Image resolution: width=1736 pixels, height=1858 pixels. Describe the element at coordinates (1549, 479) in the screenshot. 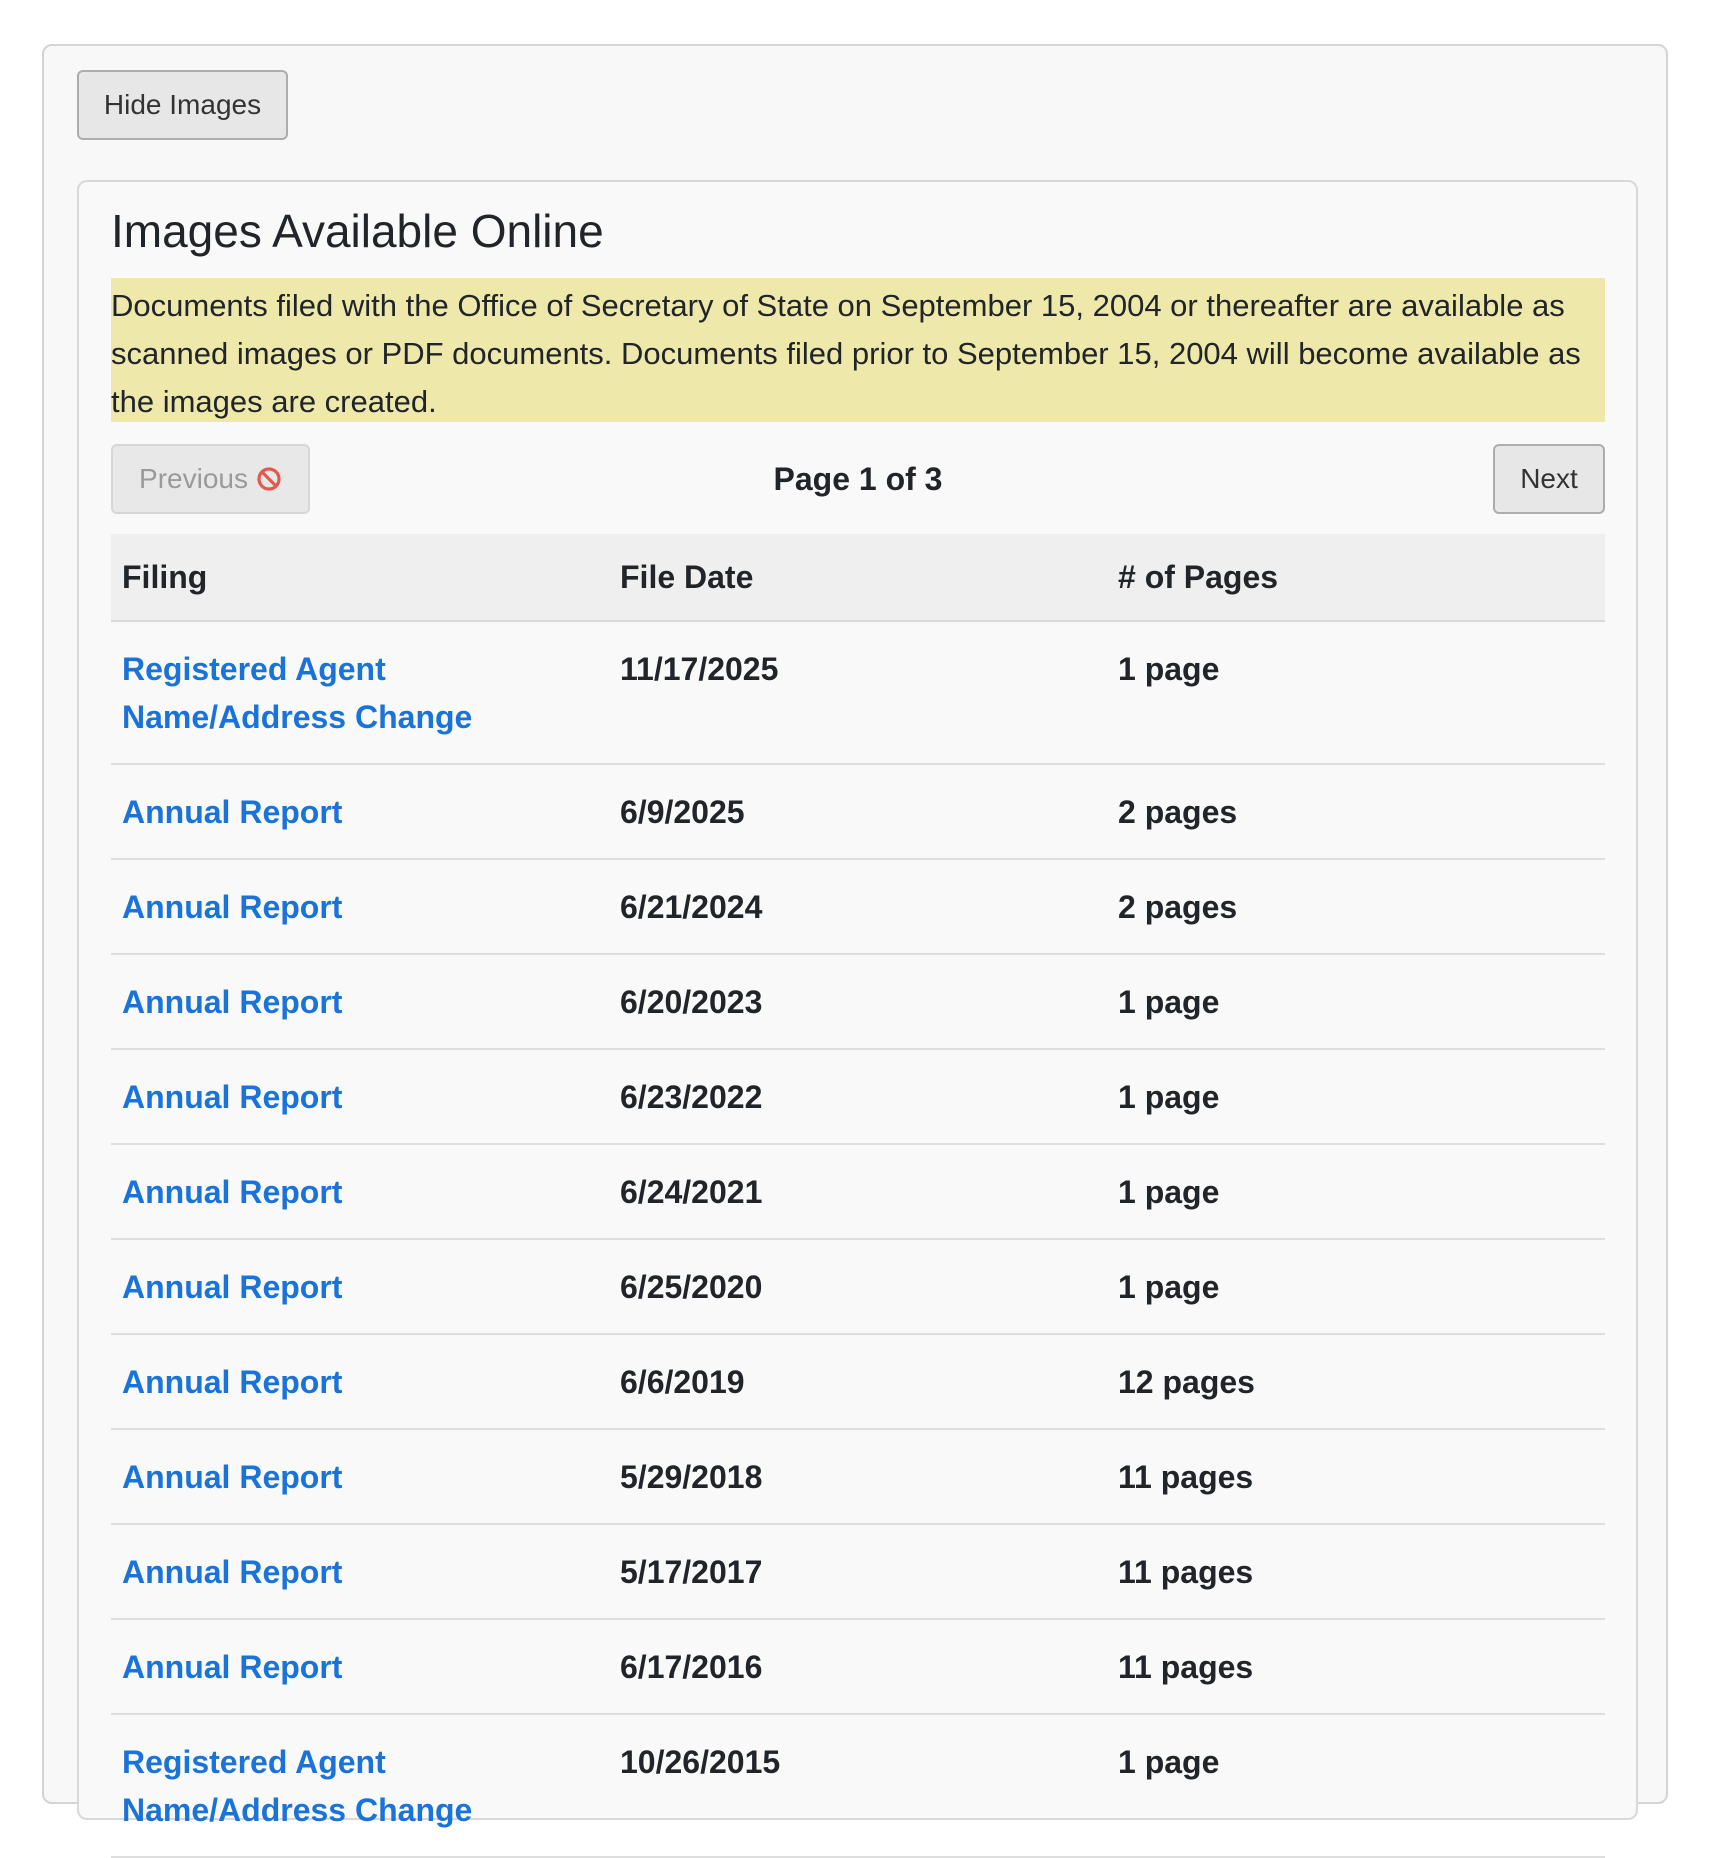

I see `next-button: Next` at that location.